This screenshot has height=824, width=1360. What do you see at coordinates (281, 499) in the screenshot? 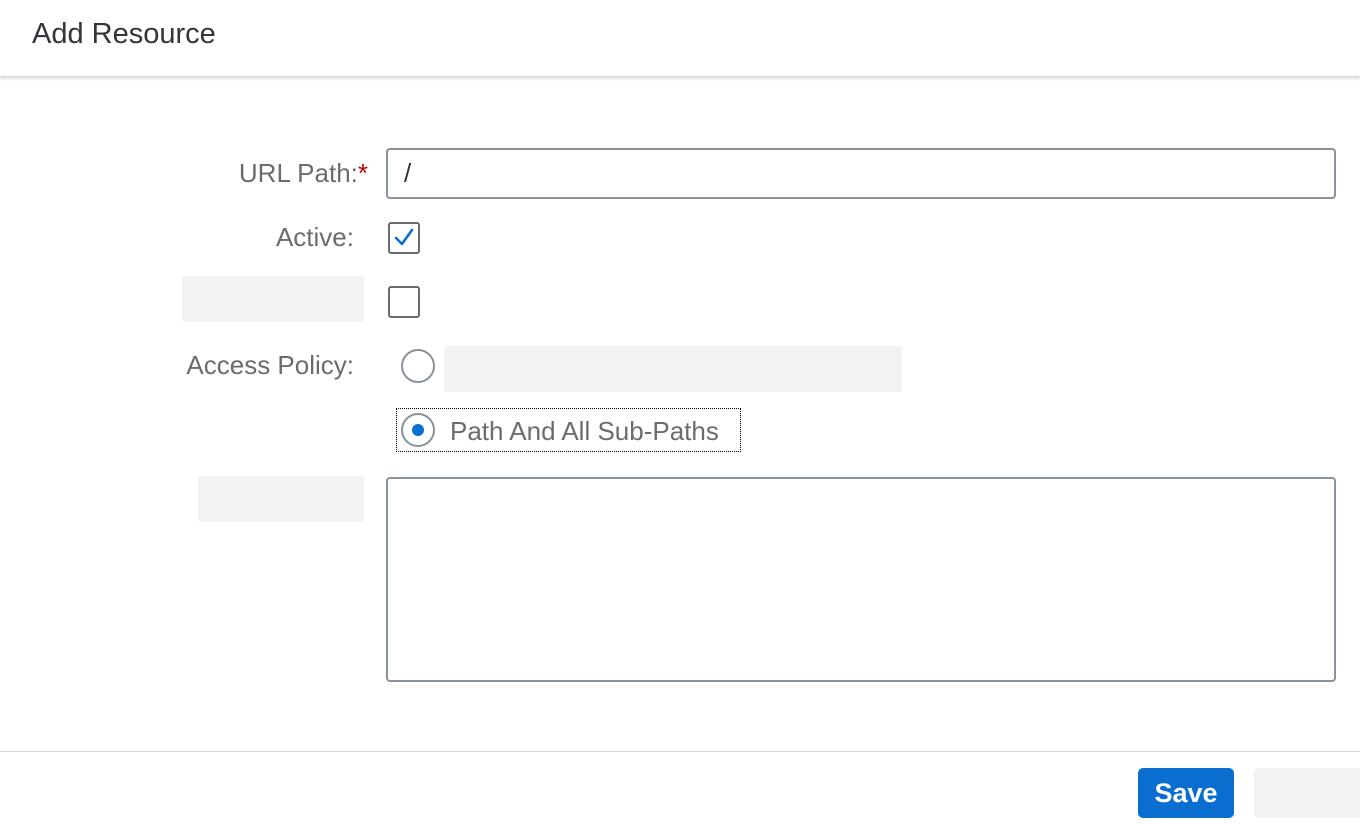
I see `redacted-textarea-label` at bounding box center [281, 499].